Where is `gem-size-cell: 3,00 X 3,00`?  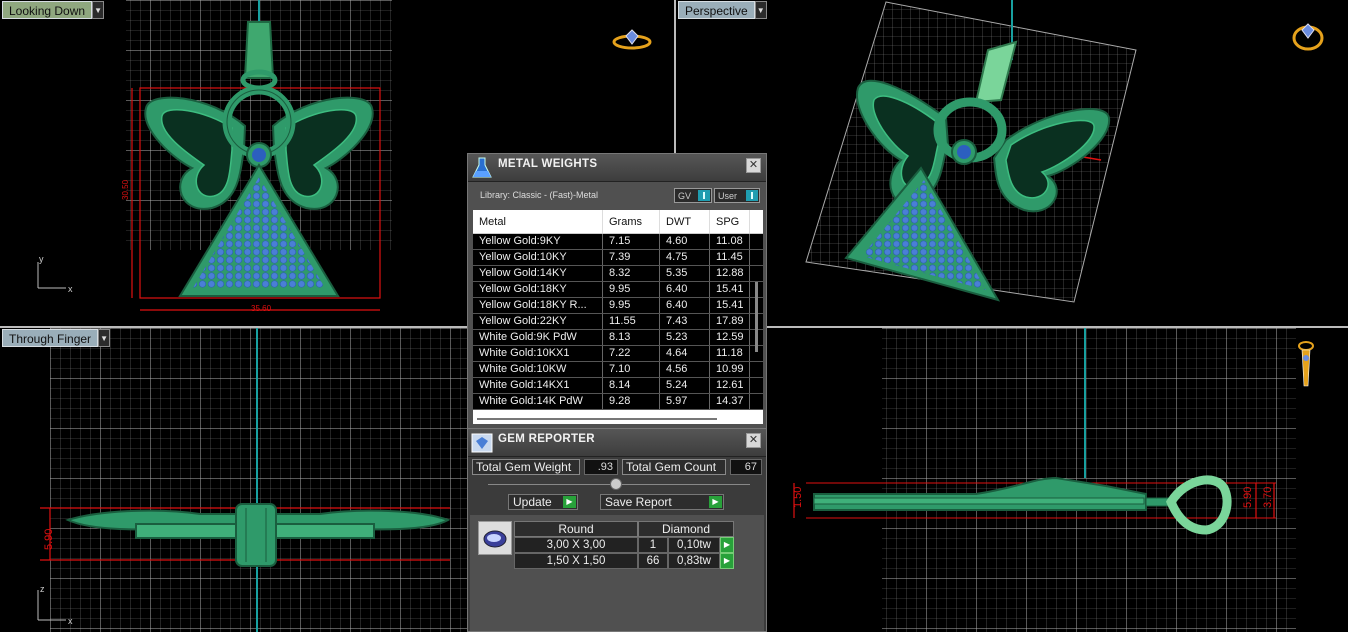 gem-size-cell: 3,00 X 3,00 is located at coordinates (576, 545).